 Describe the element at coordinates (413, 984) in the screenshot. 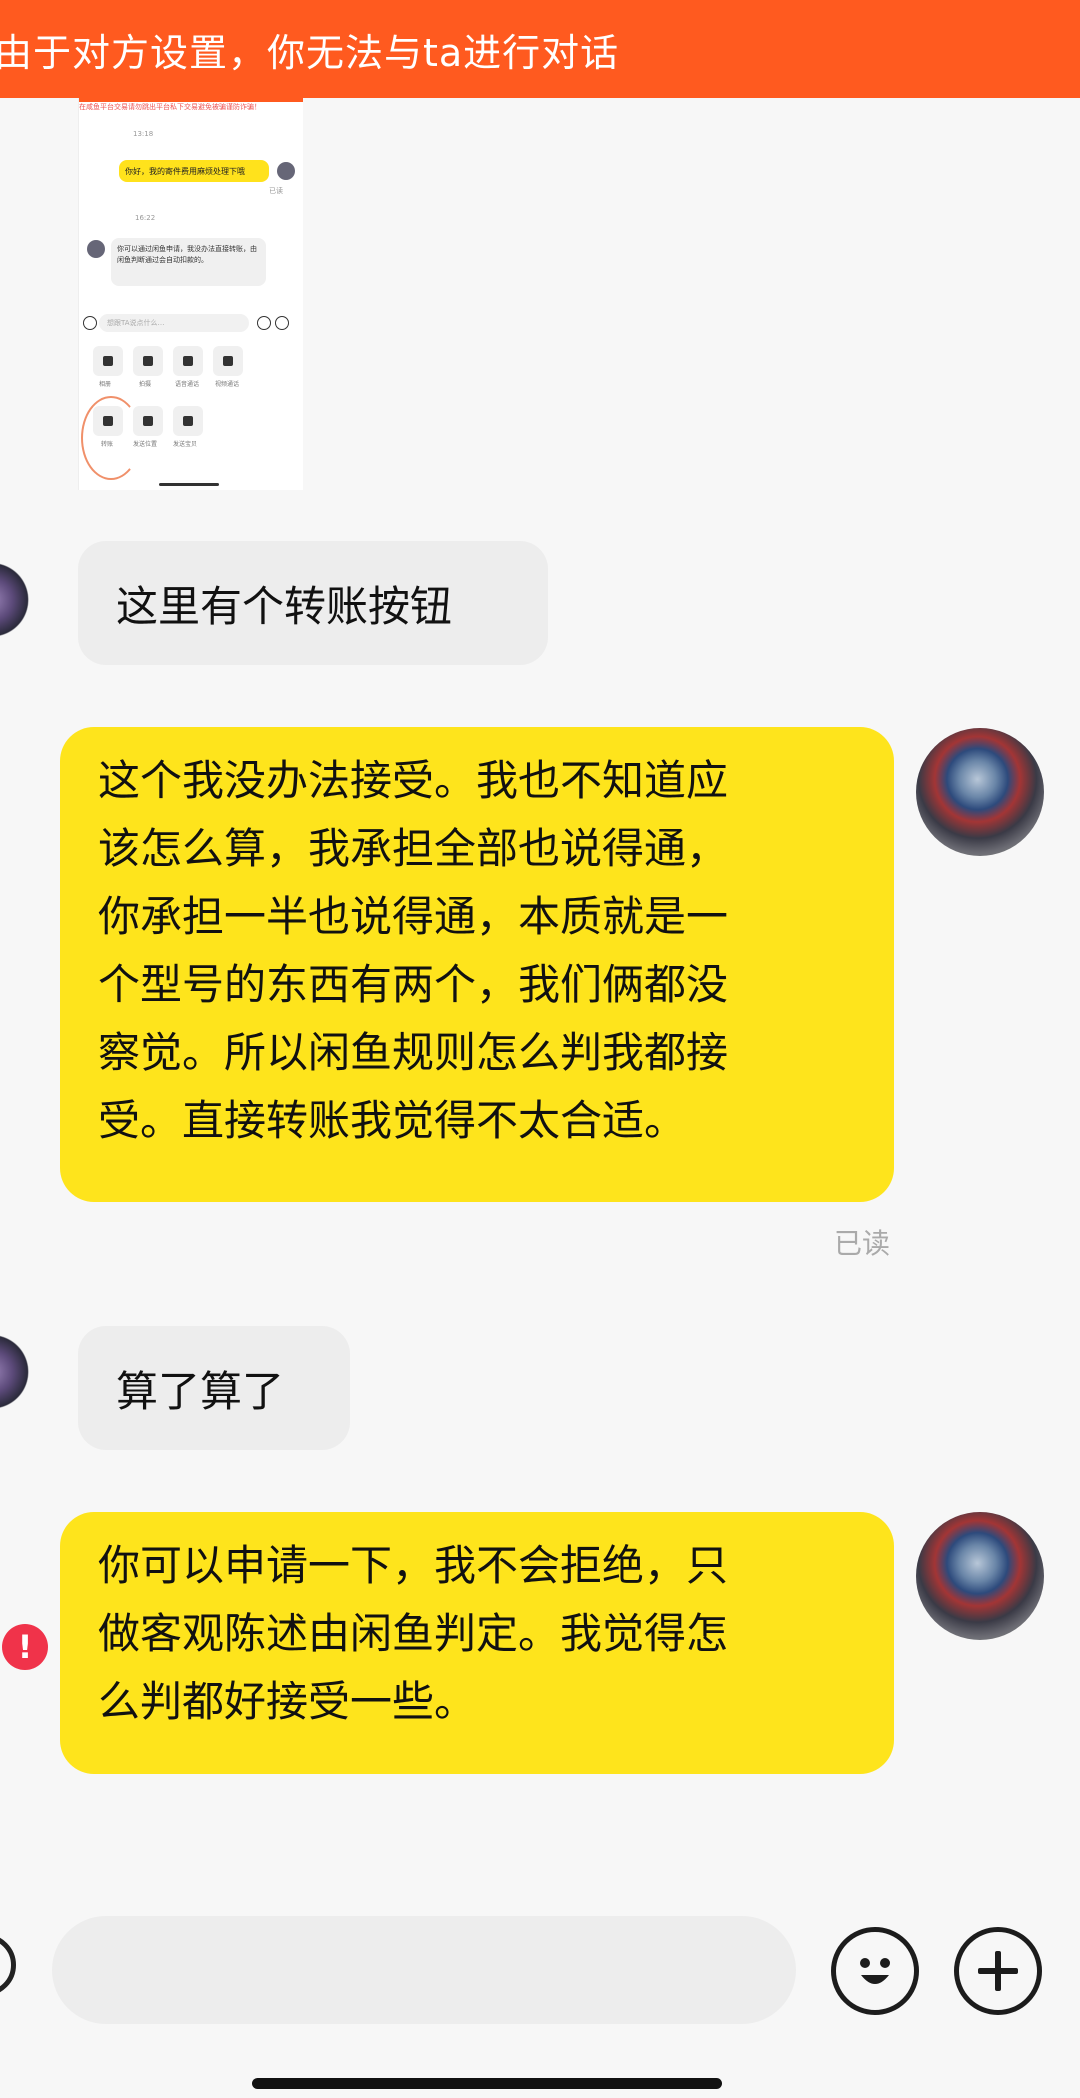

I see `message-line: 个型号的东西有两个，我们俩都没` at that location.